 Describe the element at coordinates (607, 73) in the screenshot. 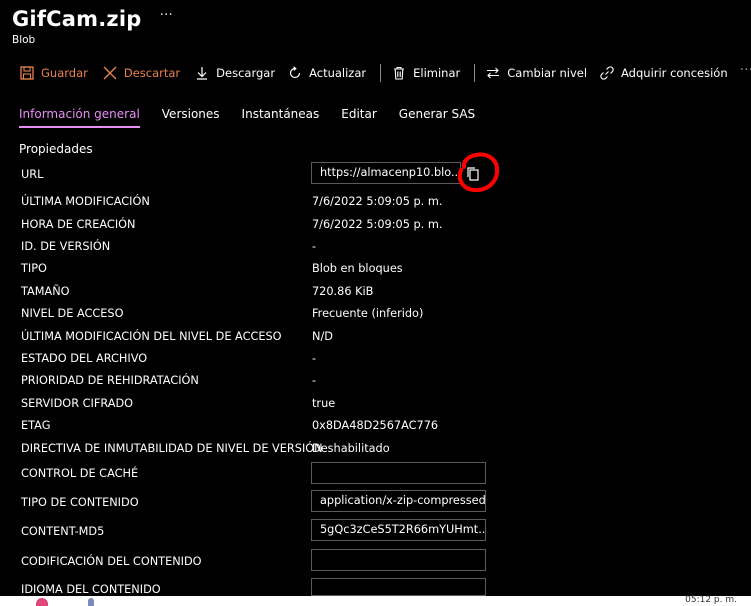

I see `link-icon` at that location.